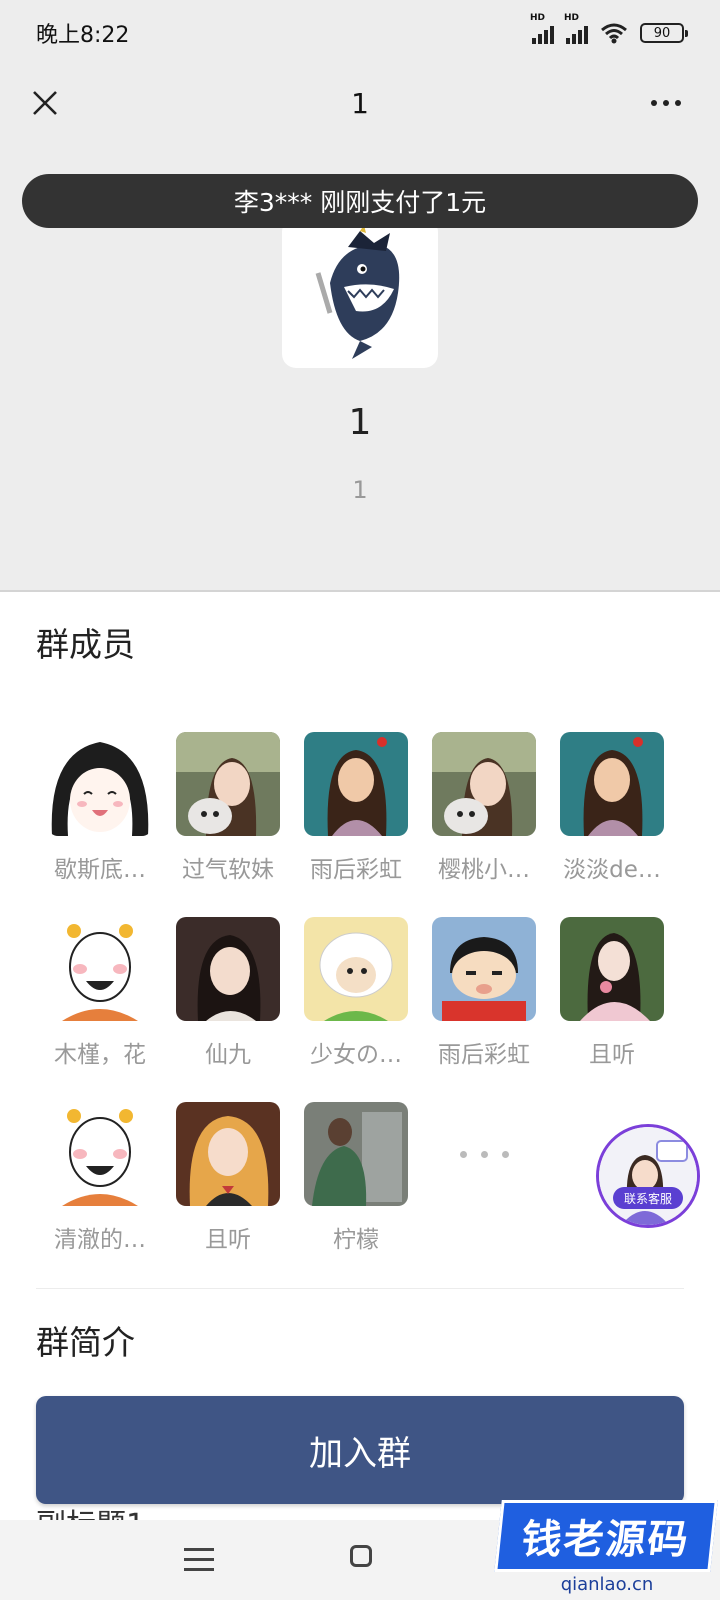  I want to click on watermark-url: qianlao.cn, so click(607, 1584).